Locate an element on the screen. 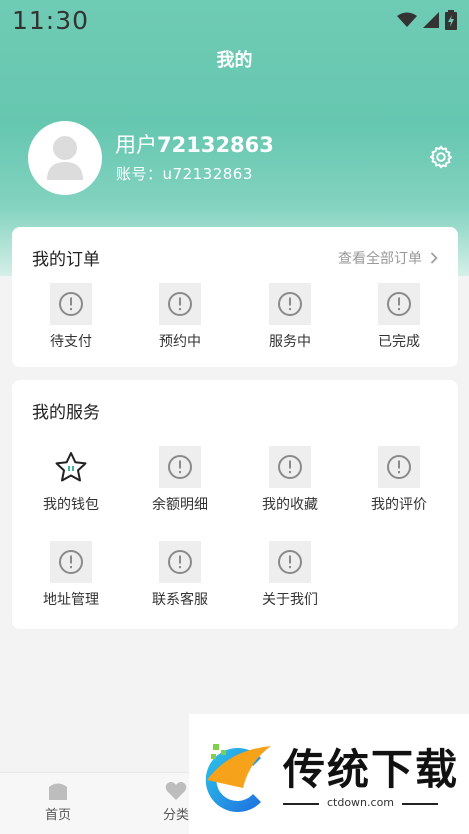 This screenshot has height=834, width=469. service-item-label: 我的钱包 is located at coordinates (71, 505).